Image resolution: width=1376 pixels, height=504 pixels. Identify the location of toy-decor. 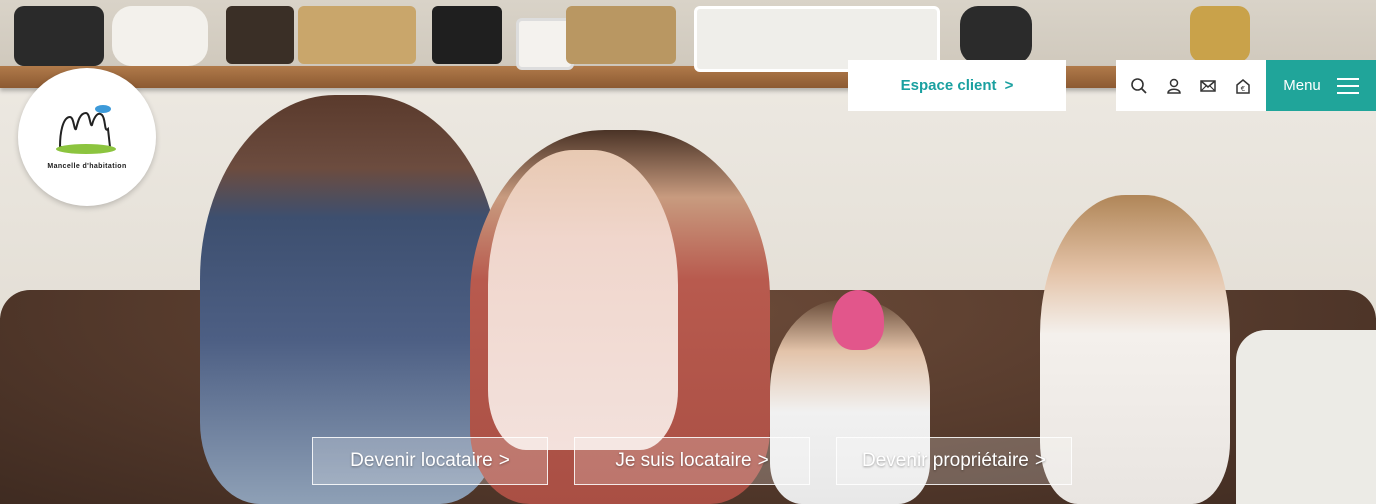
(858, 320).